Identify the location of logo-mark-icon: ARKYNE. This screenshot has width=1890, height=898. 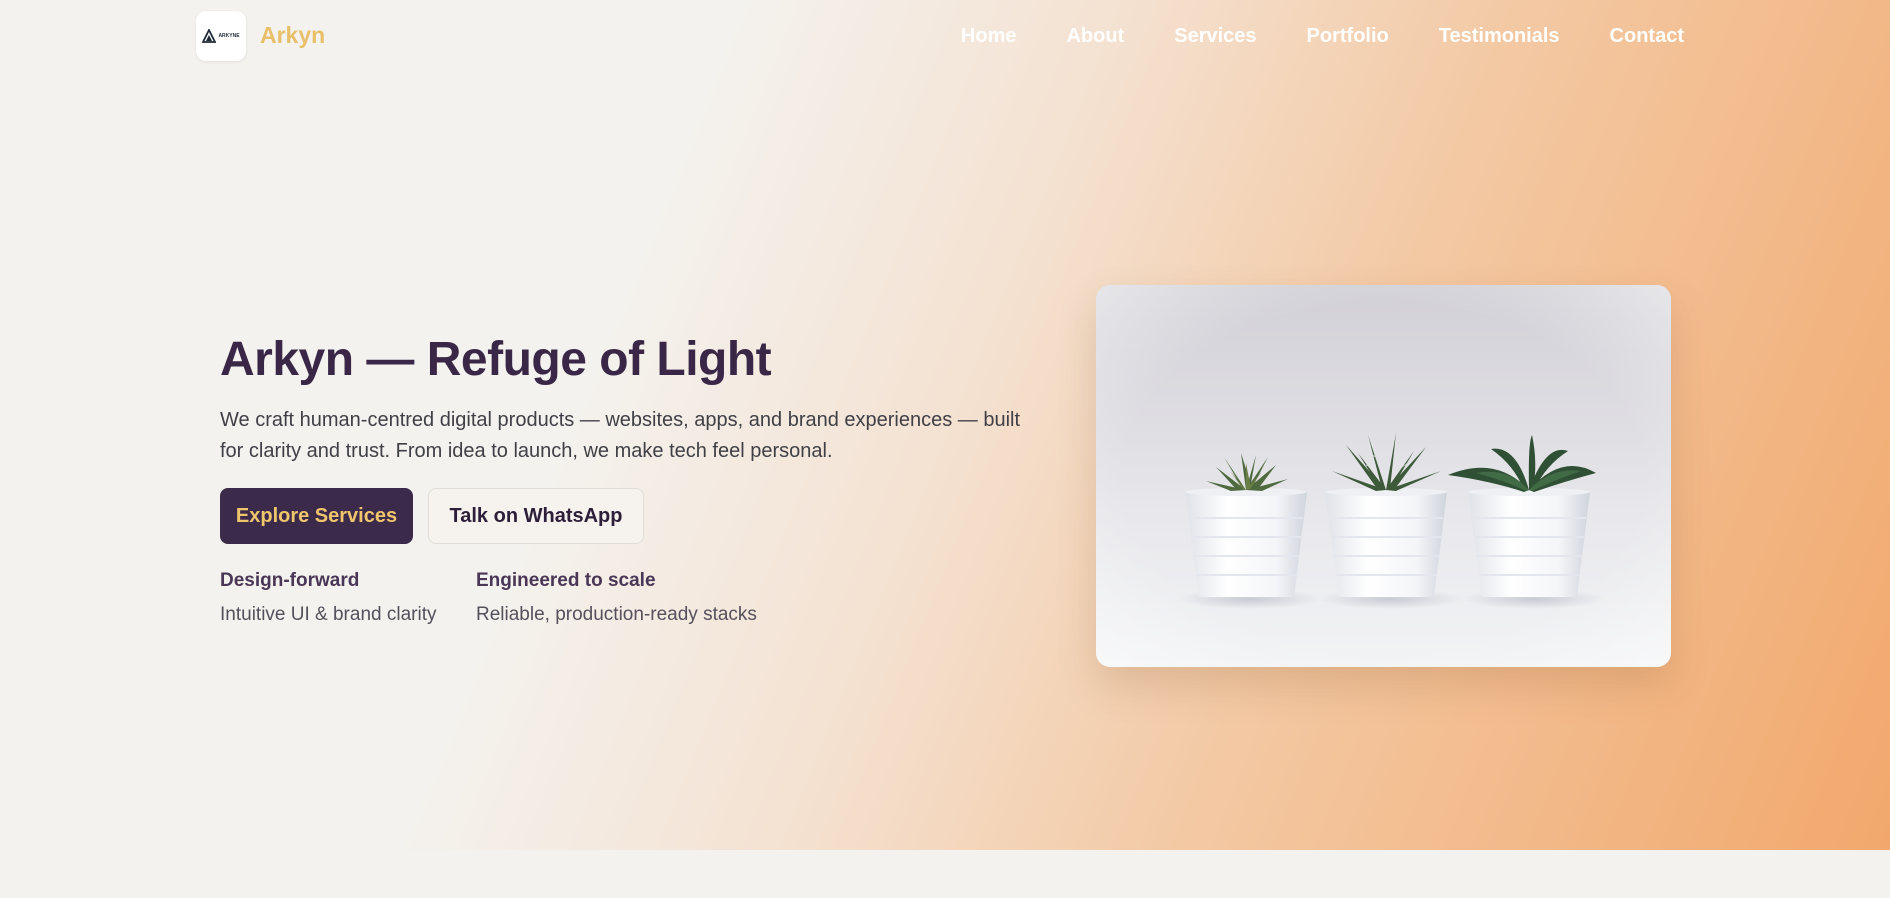
(221, 36).